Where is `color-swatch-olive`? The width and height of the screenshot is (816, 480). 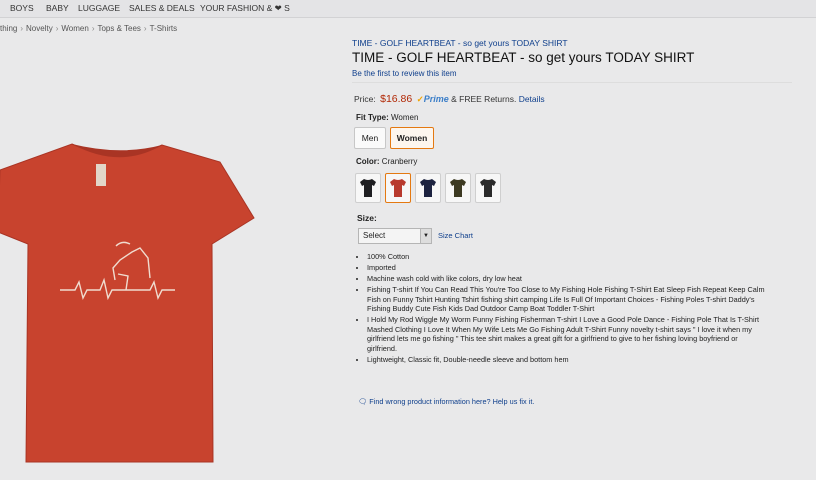 color-swatch-olive is located at coordinates (458, 188).